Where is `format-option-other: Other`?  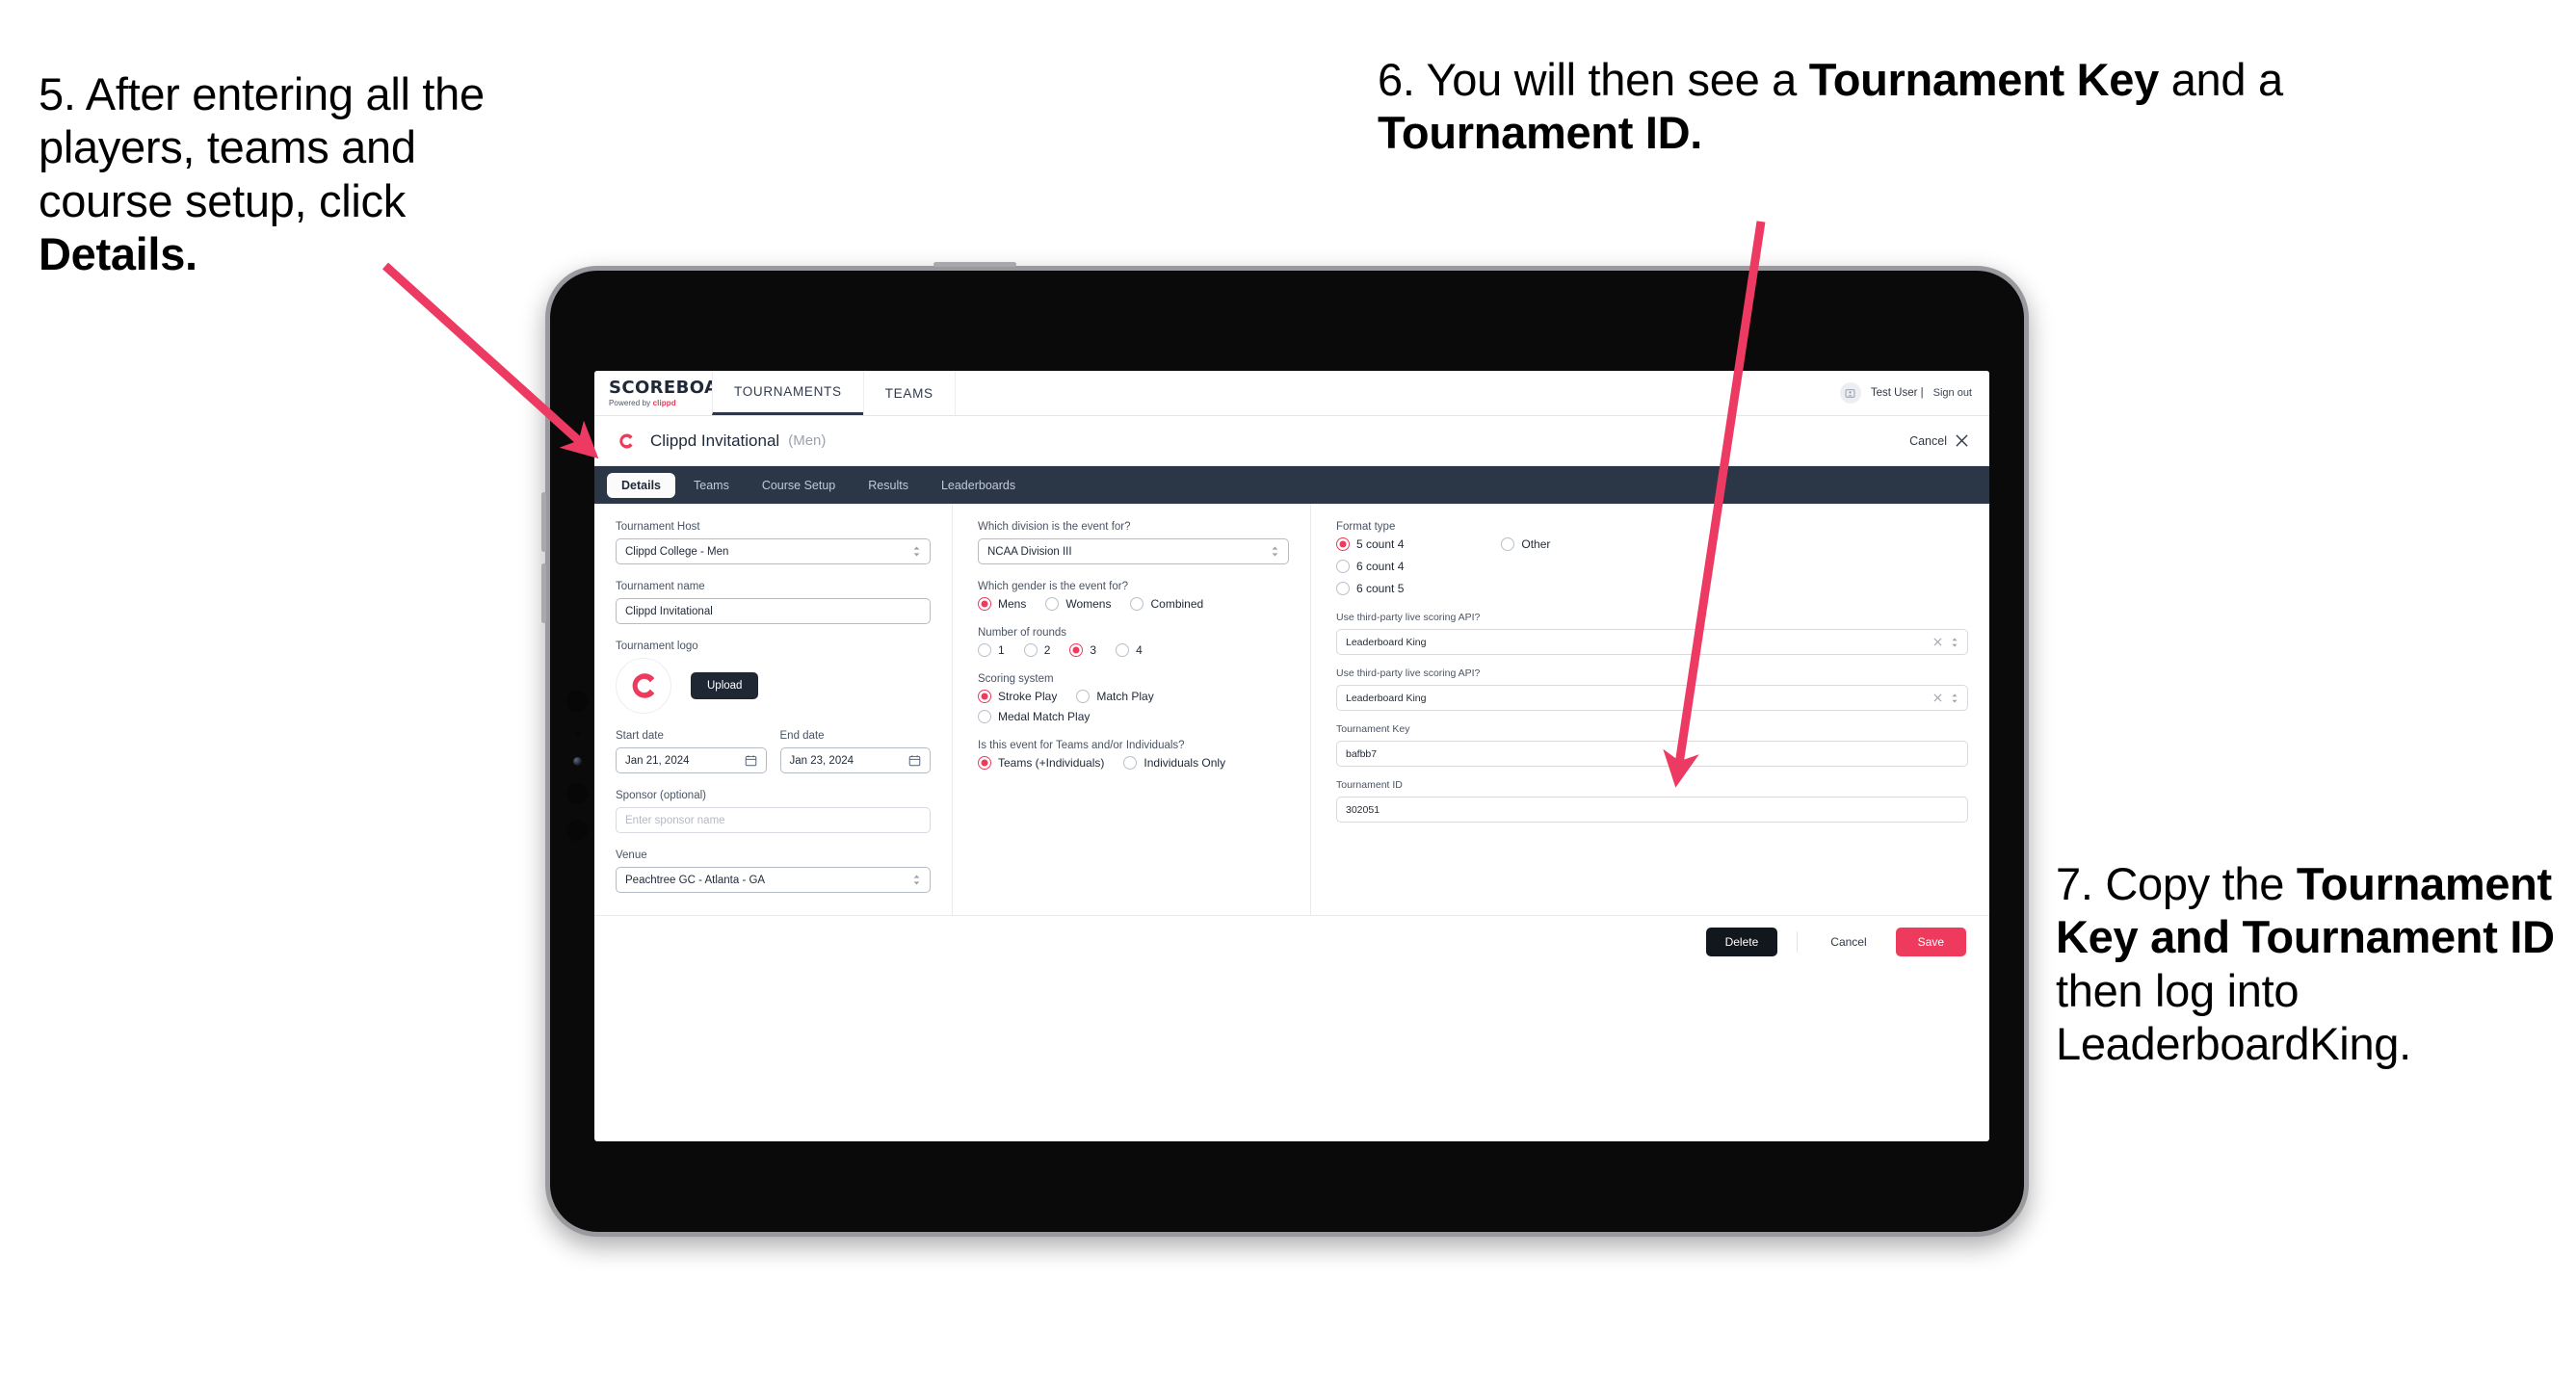 format-option-other: Other is located at coordinates (1525, 544).